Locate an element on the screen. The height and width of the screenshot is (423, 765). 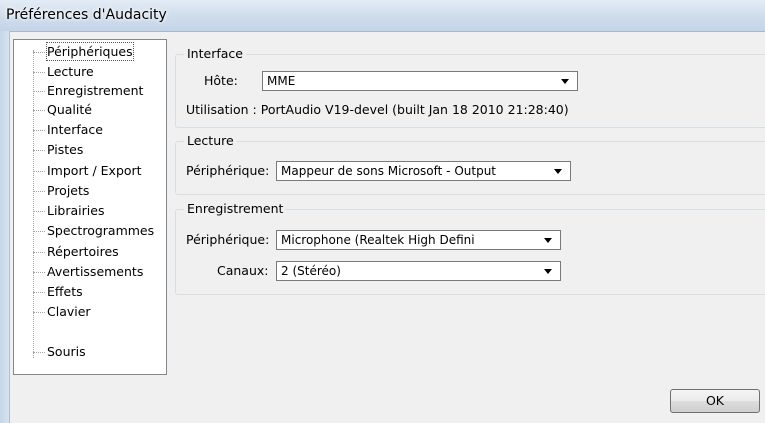
window-frame-left is located at coordinates (5, 227).